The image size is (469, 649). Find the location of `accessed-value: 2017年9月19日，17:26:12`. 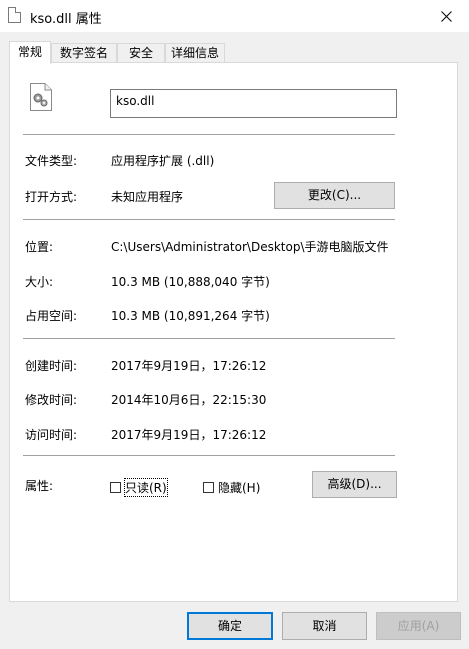

accessed-value: 2017年9月19日，17:26:12 is located at coordinates (189, 435).